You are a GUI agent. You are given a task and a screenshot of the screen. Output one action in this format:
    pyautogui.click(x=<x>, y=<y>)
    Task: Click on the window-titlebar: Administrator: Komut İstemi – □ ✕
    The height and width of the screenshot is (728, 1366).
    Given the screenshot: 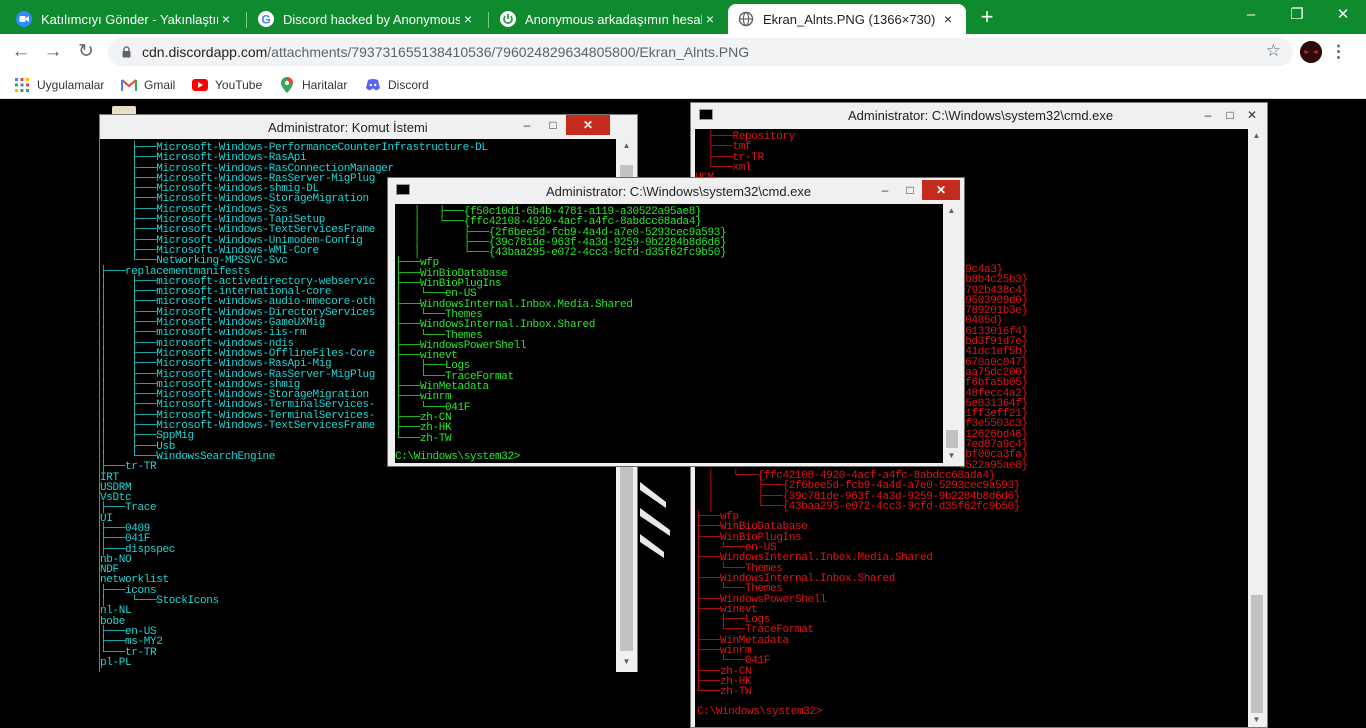 What is the action you would take?
    pyautogui.click(x=368, y=127)
    